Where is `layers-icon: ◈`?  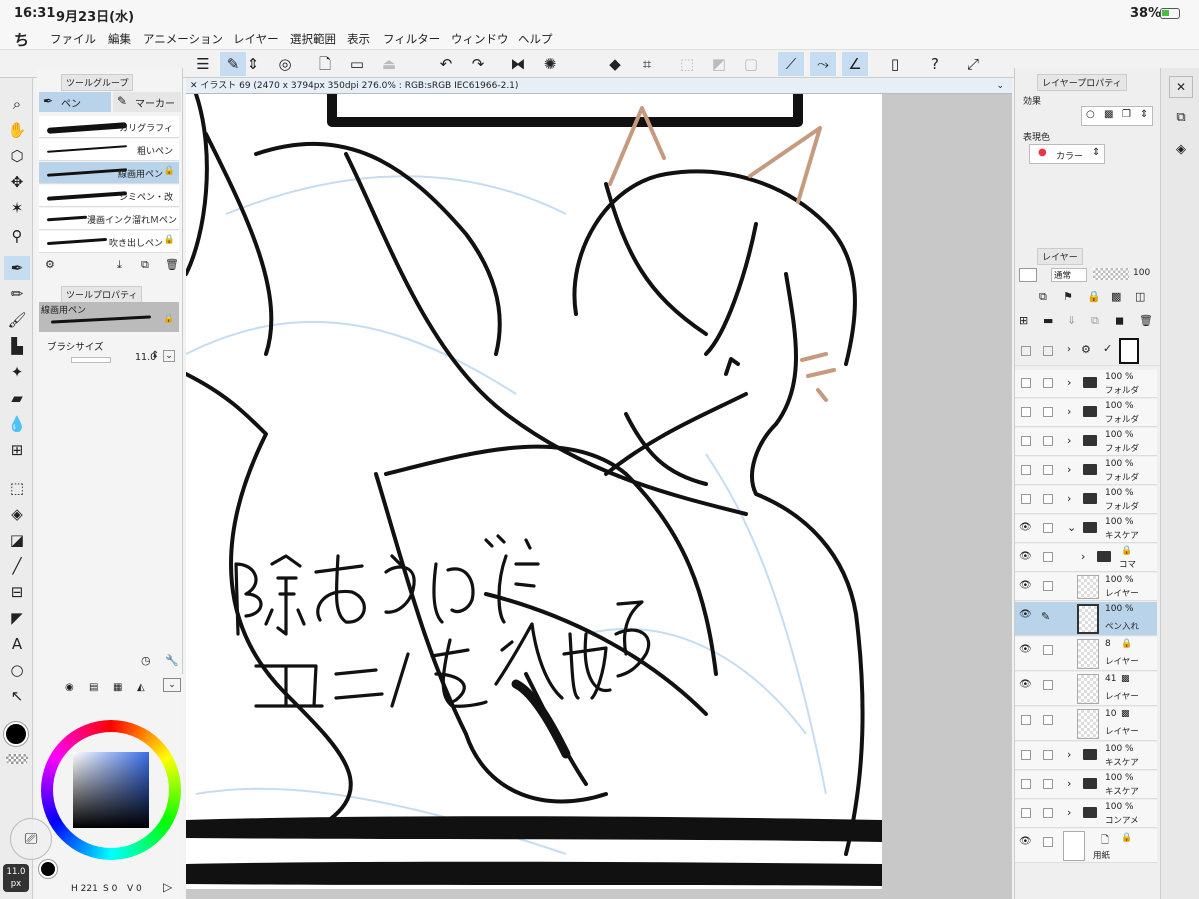
layers-icon: ◈ is located at coordinates (1181, 151).